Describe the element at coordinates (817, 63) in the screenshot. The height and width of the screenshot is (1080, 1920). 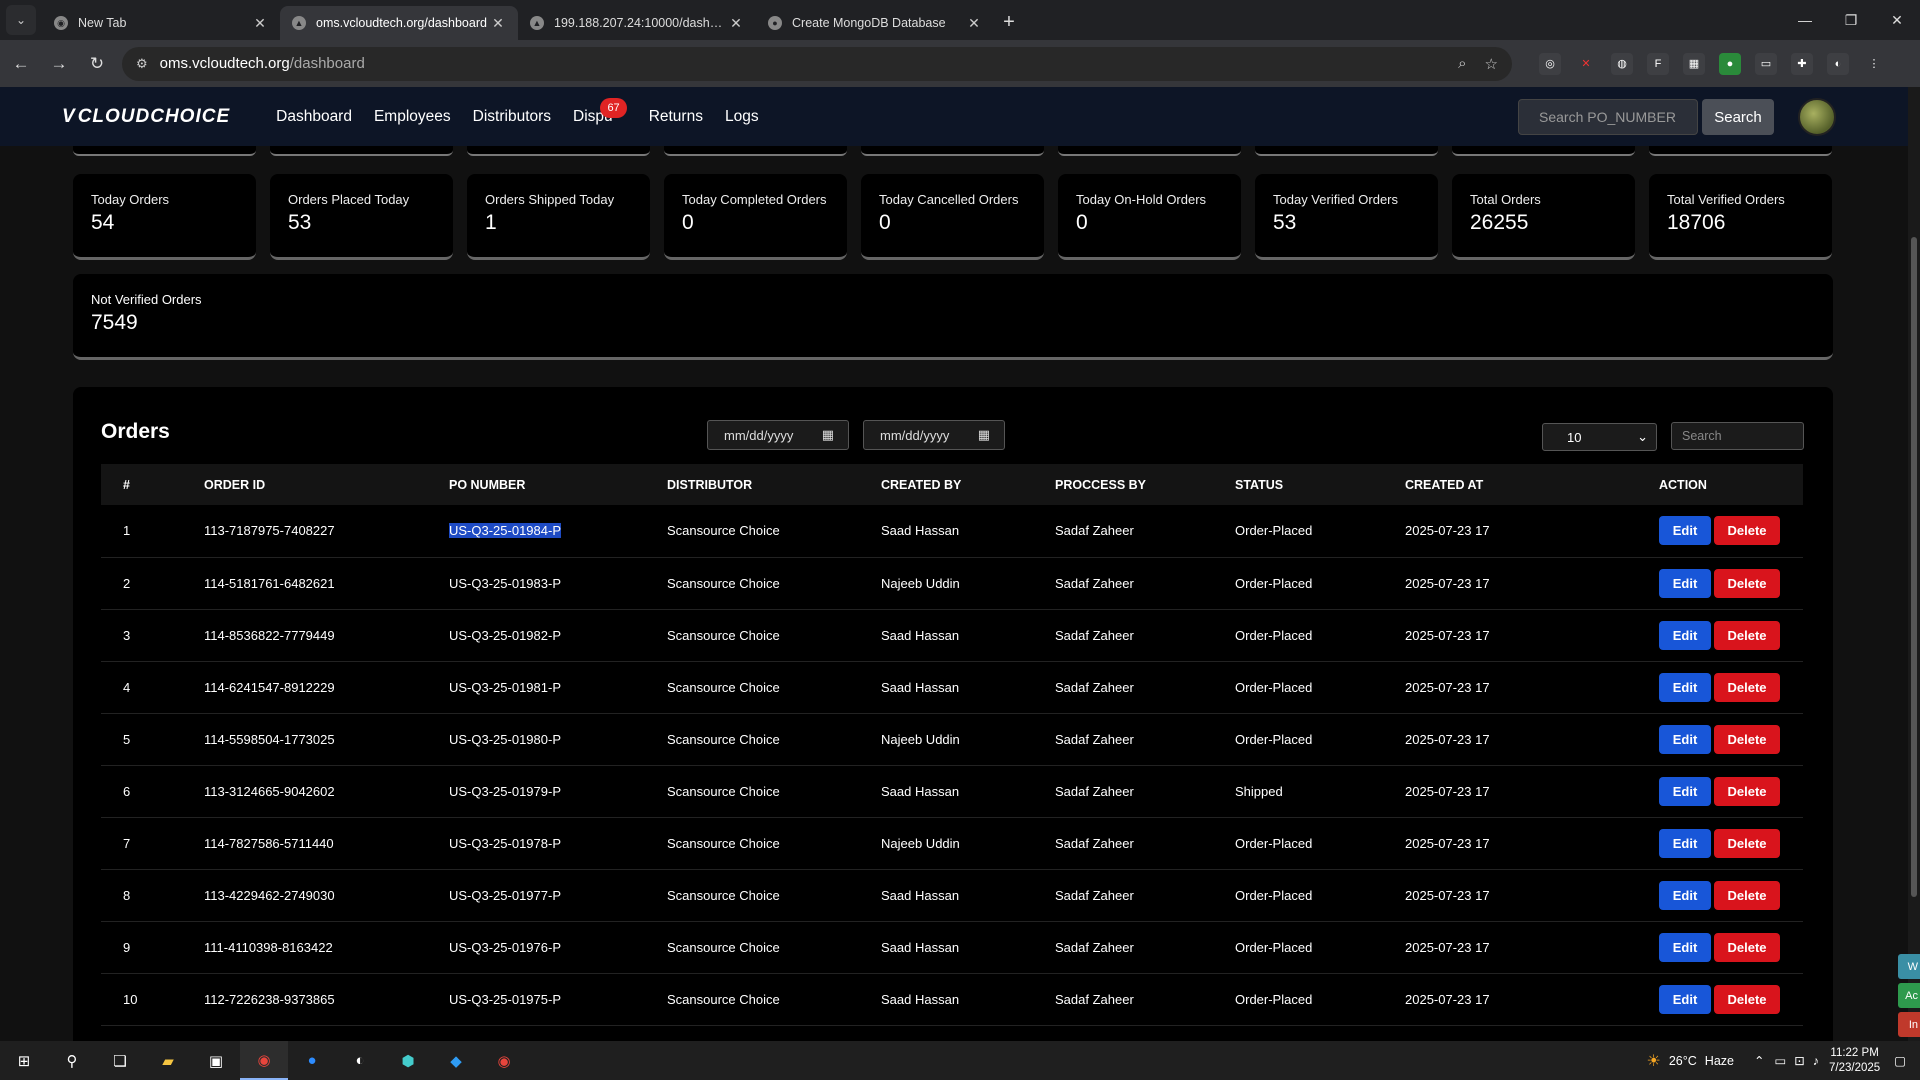
I see `address-bar: ⚙ oms.vcloudtech.org/dashboard ⌕ ☆` at that location.